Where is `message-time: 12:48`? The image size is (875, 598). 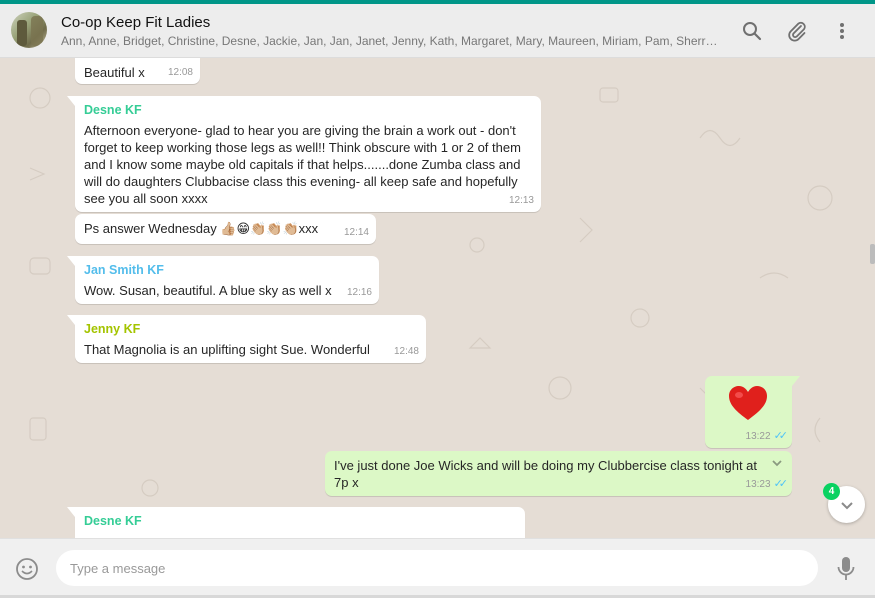 message-time: 12:48 is located at coordinates (406, 351).